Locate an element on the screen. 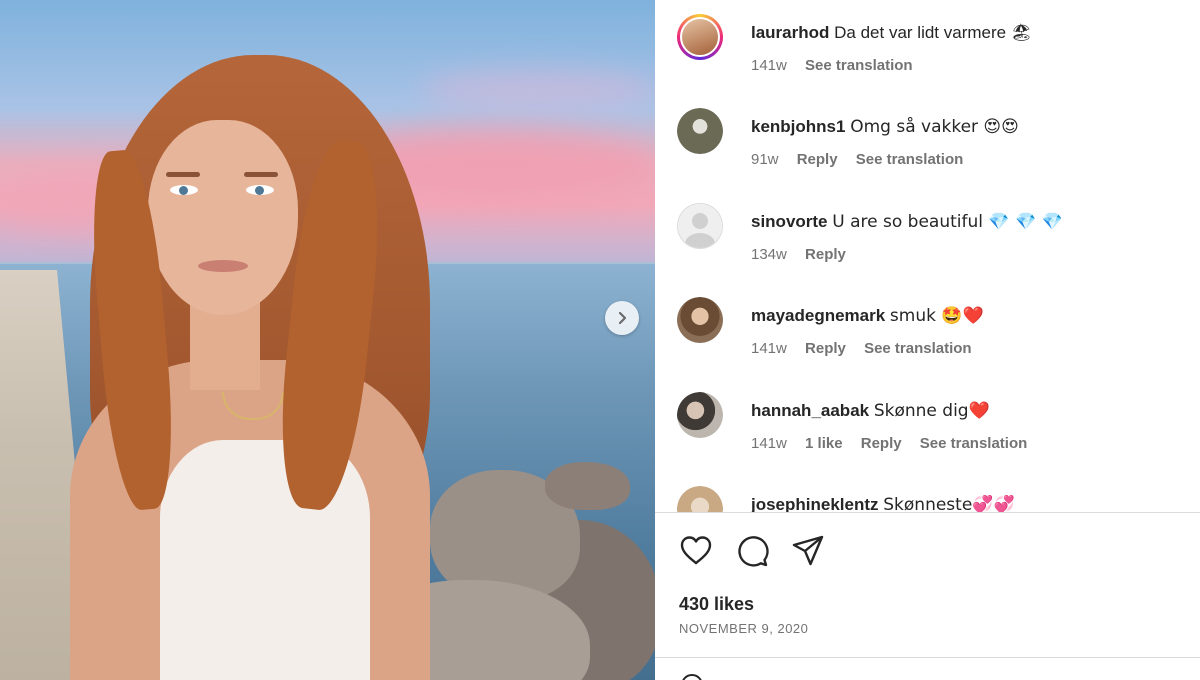  comment-username: mayadegnemark is located at coordinates (818, 315).